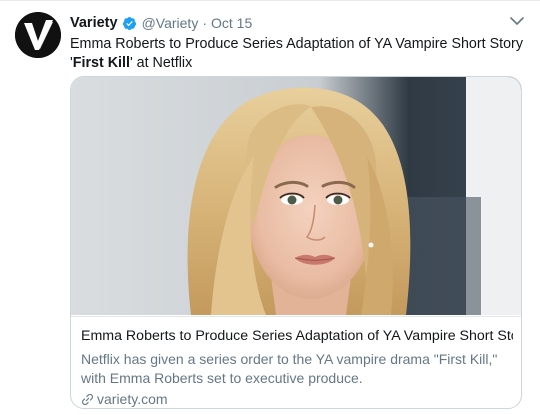 Image resolution: width=540 pixels, height=415 pixels. I want to click on tweet-header: Variety @Variety · Oct 15, so click(161, 23).